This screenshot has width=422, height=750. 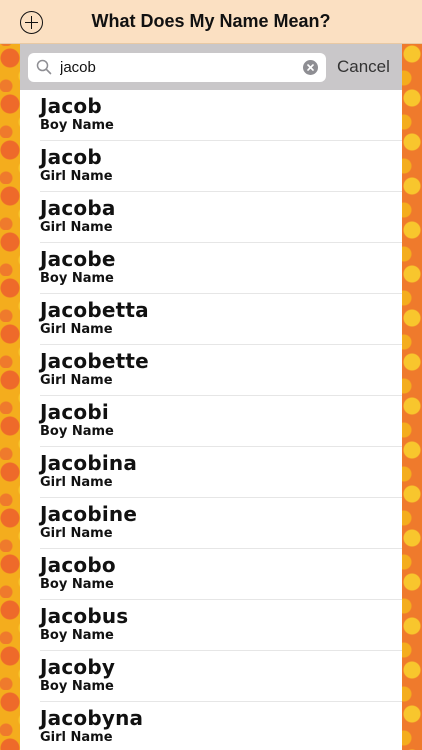 I want to click on search-bar: Cancel, so click(x=211, y=67).